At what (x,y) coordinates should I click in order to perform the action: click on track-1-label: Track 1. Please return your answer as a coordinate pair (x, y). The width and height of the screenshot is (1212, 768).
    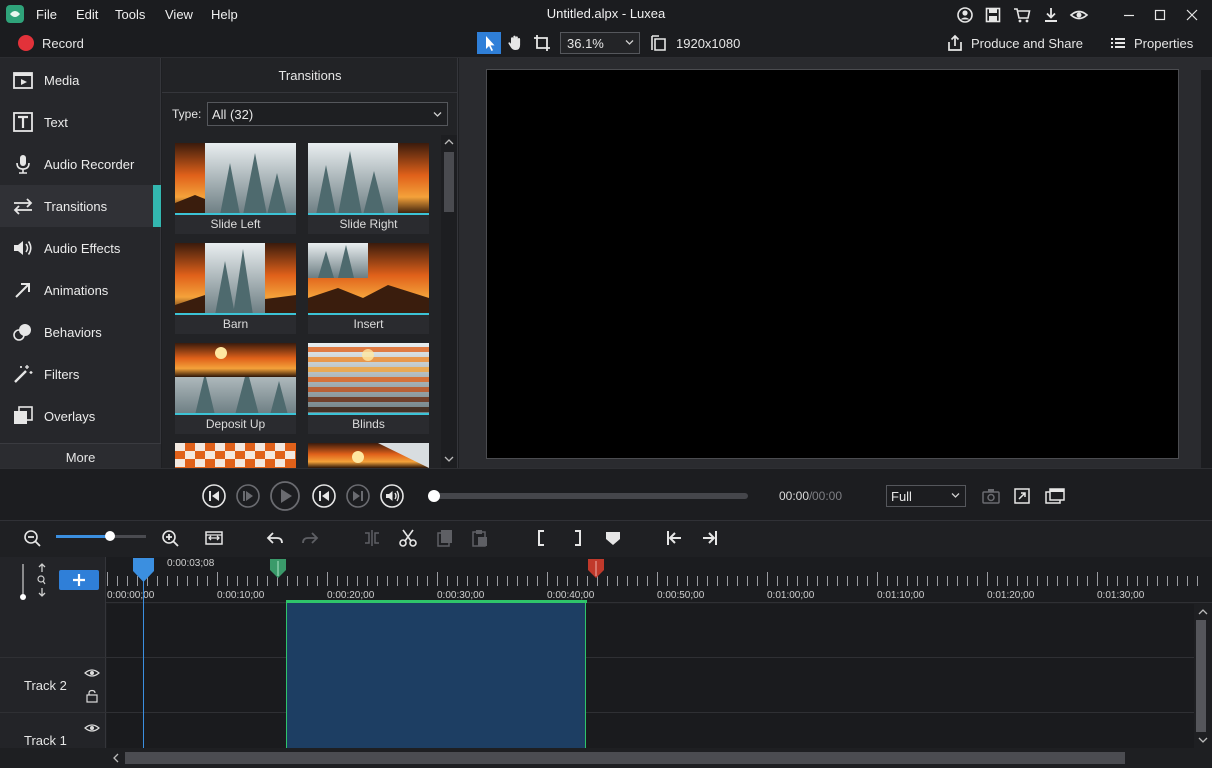
    Looking at the image, I should click on (45, 740).